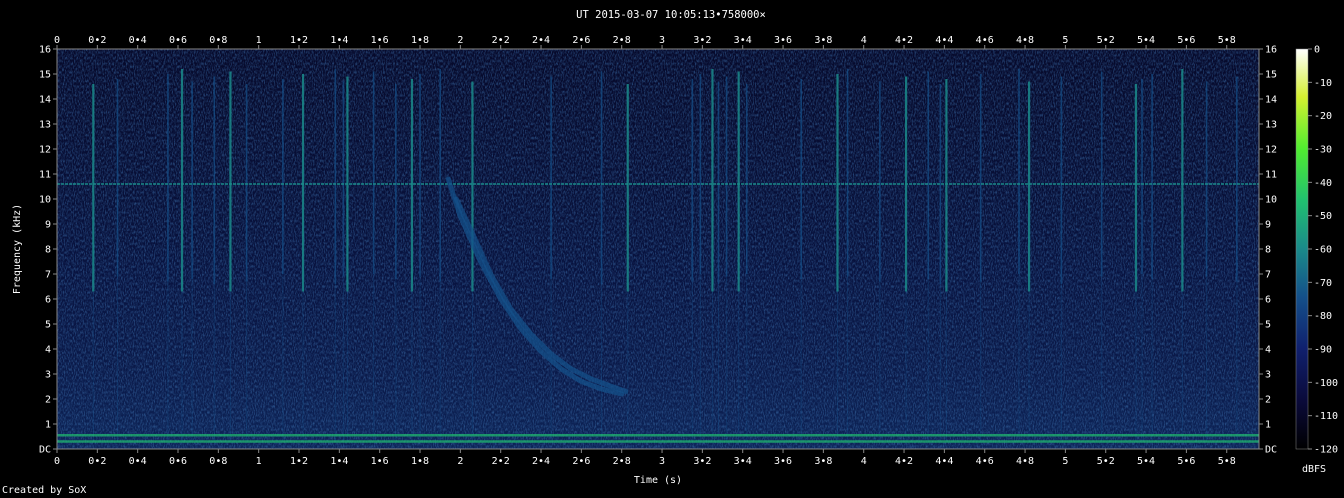  Describe the element at coordinates (178, 40) in the screenshot. I see `x-tick-label-top: 0•6` at that location.